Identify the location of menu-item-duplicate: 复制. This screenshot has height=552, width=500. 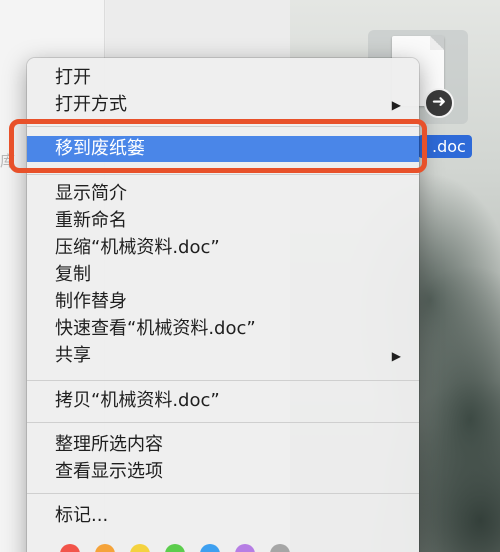
(223, 275).